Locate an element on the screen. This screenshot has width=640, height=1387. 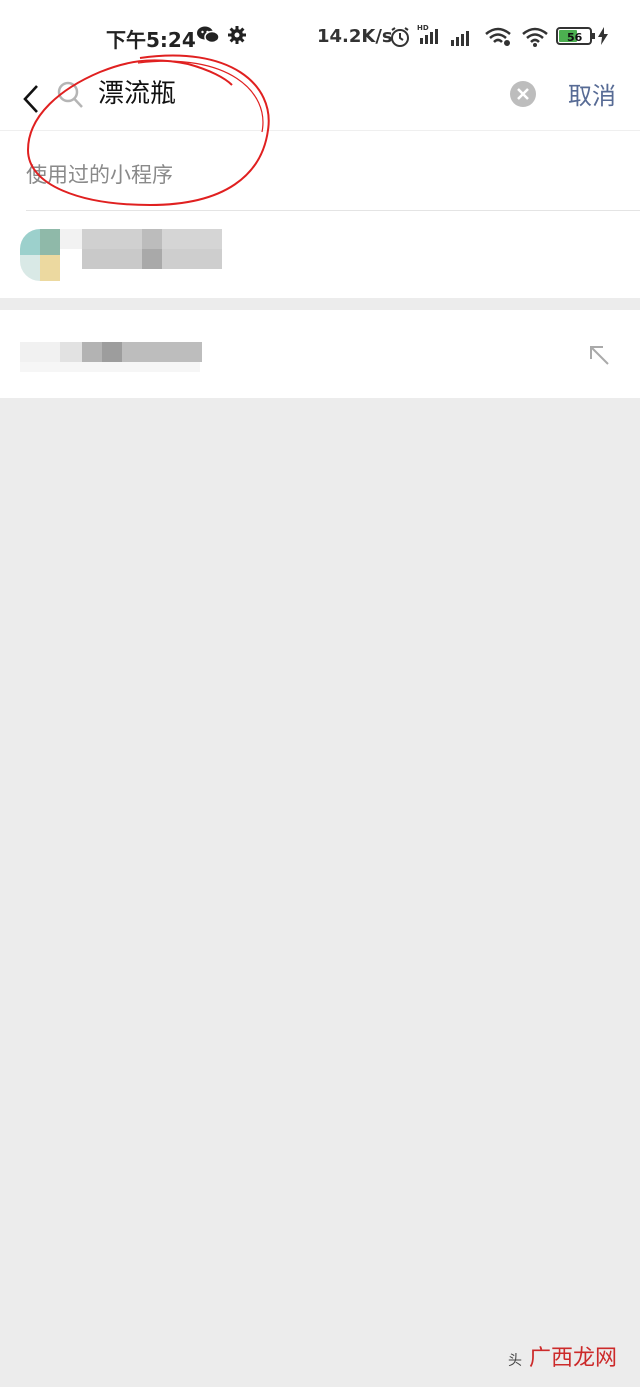
section-title: 使用过的小程序 is located at coordinates (99, 175).